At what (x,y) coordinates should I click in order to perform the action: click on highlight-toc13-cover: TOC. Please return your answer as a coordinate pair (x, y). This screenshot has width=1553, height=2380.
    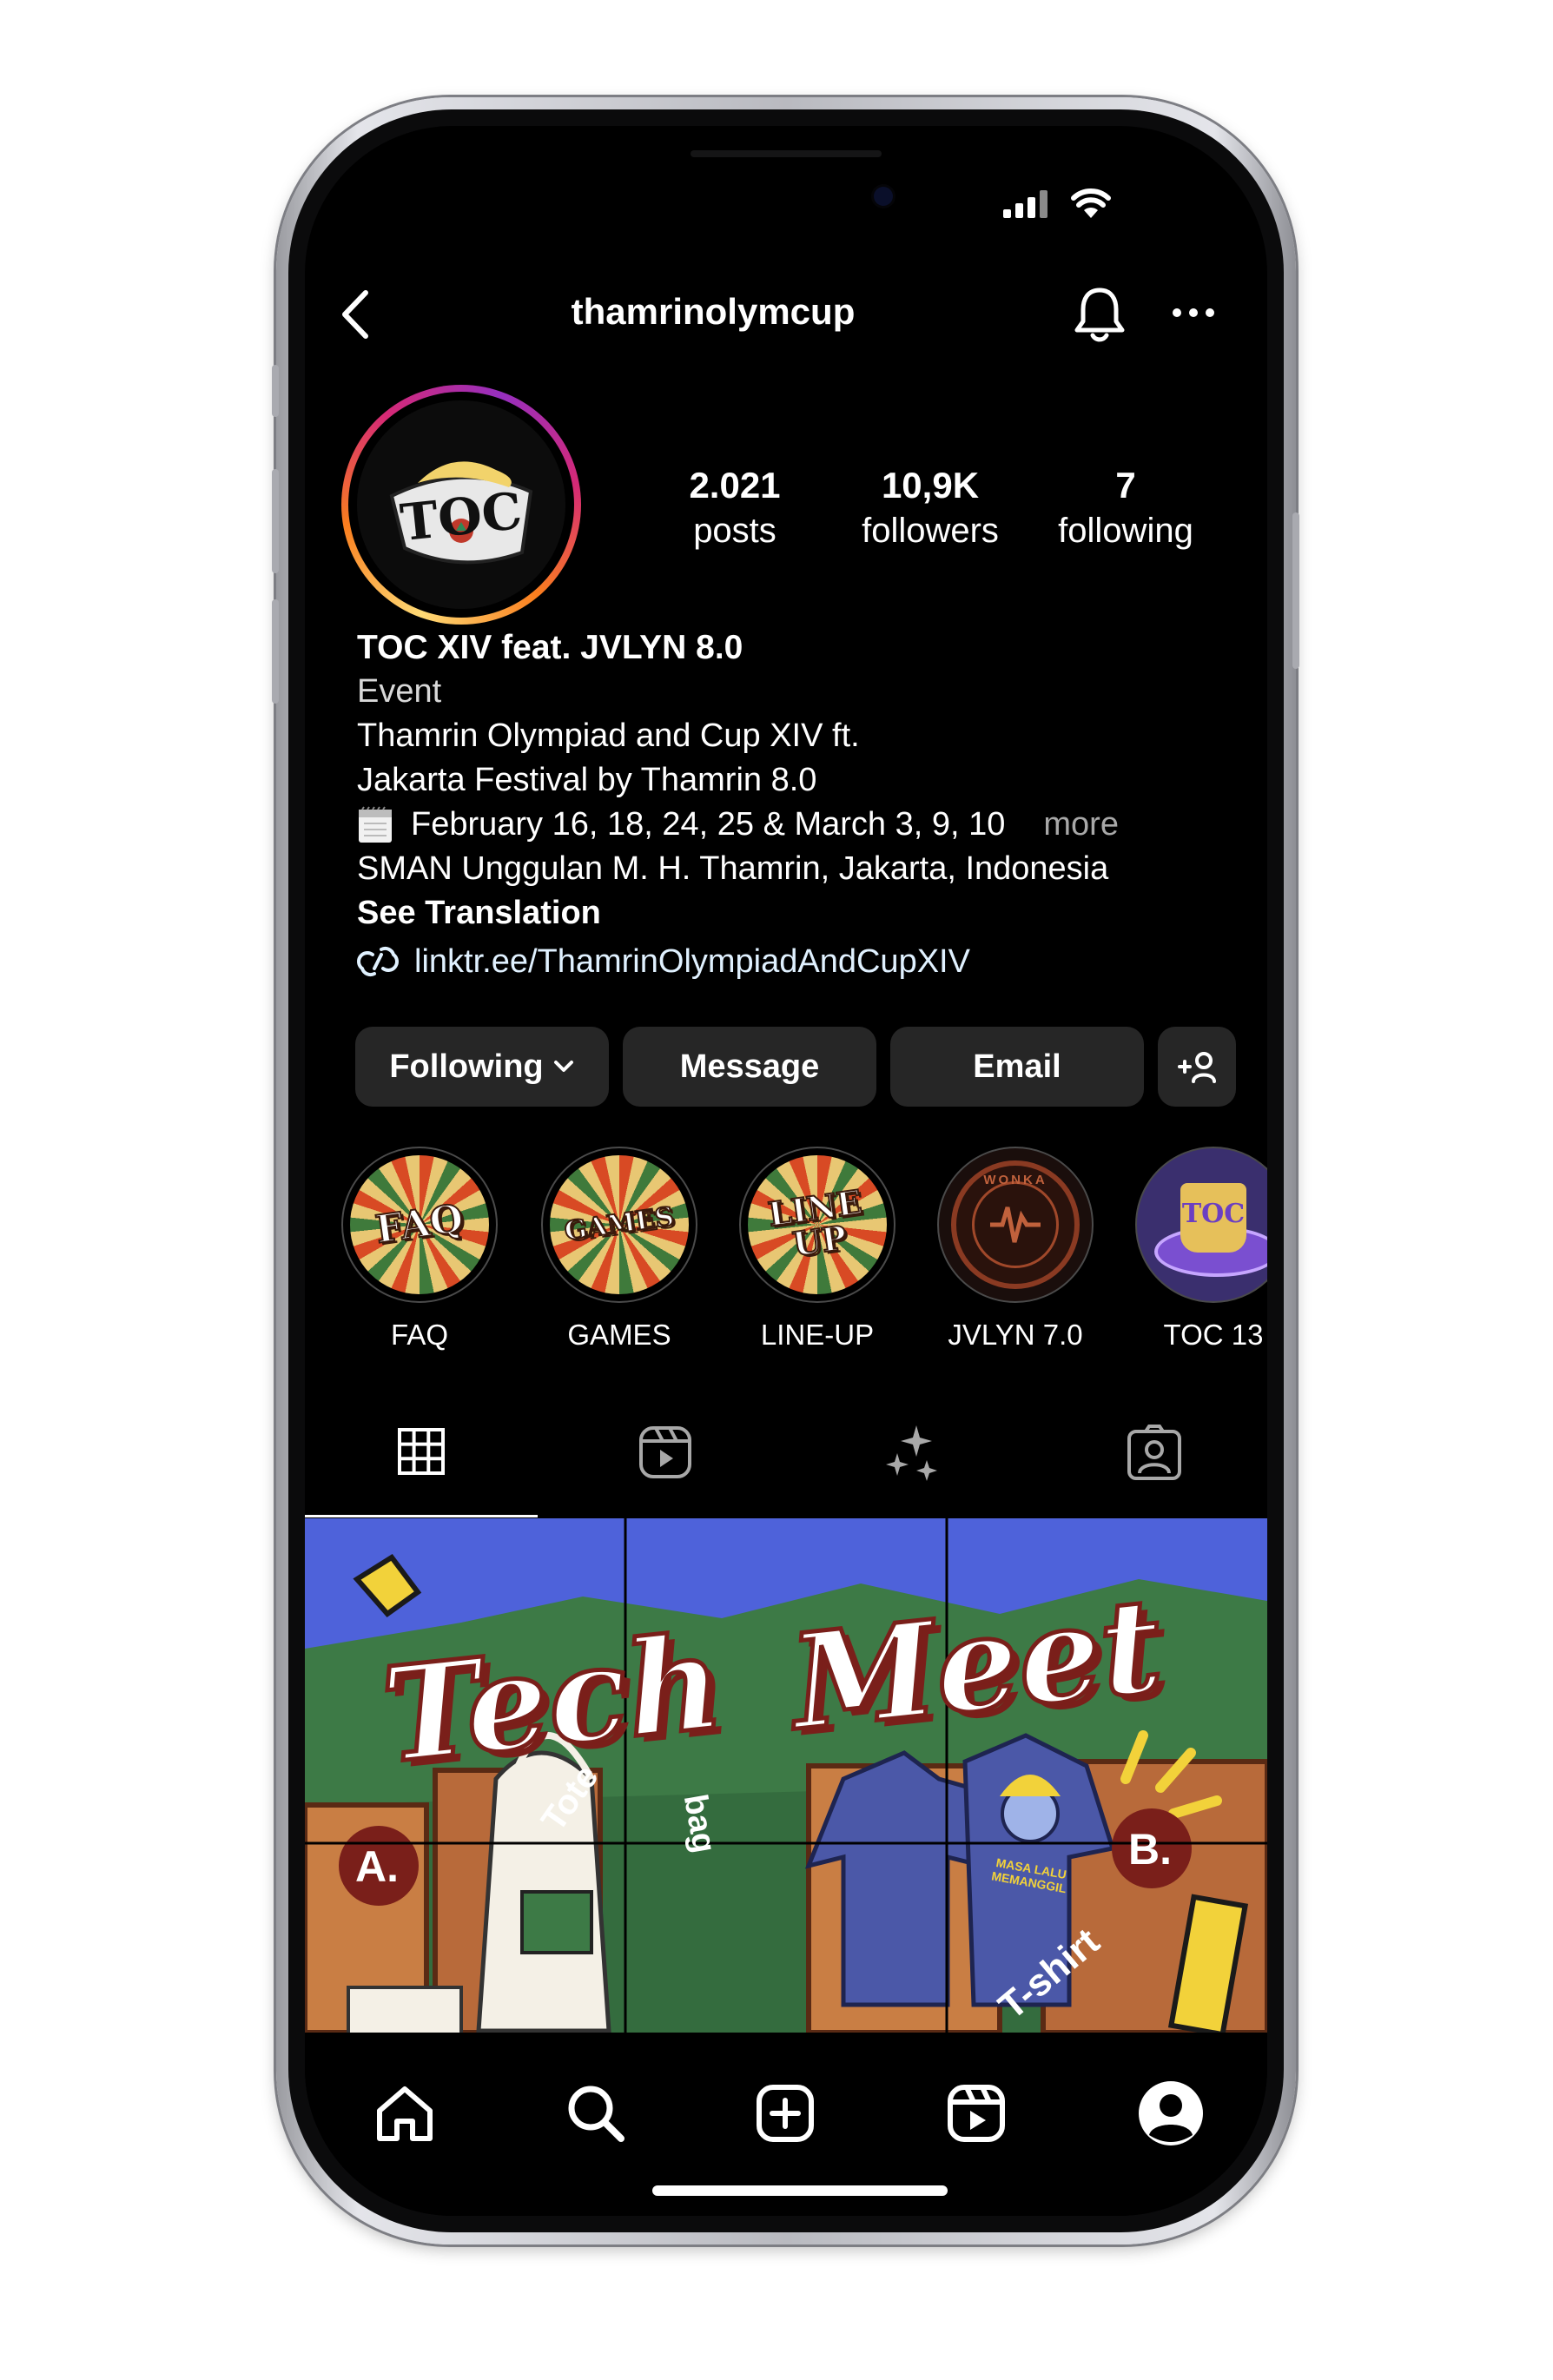
    Looking at the image, I should click on (1201, 1225).